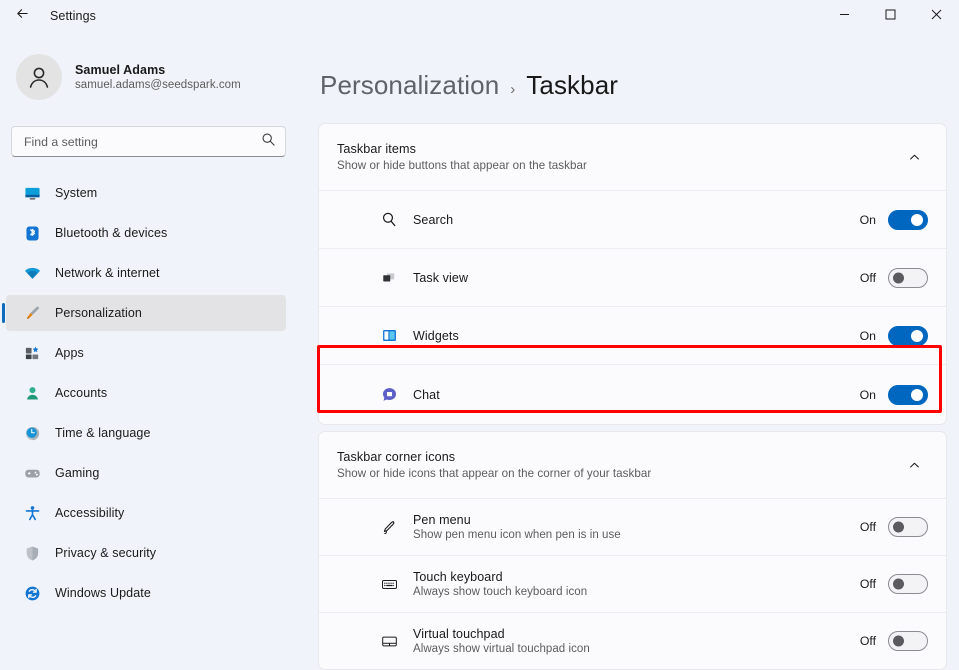  Describe the element at coordinates (908, 527) in the screenshot. I see `toggle-switch-pen-menu` at that location.